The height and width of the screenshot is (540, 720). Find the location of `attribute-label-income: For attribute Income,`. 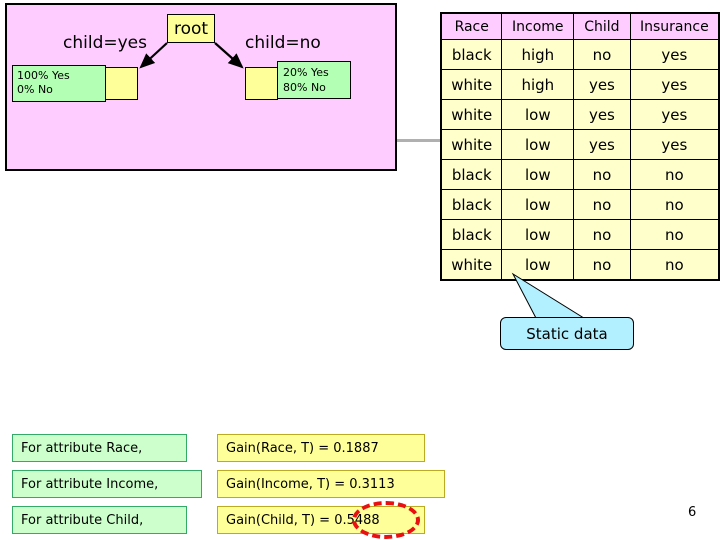

attribute-label-income: For attribute Income, is located at coordinates (107, 484).